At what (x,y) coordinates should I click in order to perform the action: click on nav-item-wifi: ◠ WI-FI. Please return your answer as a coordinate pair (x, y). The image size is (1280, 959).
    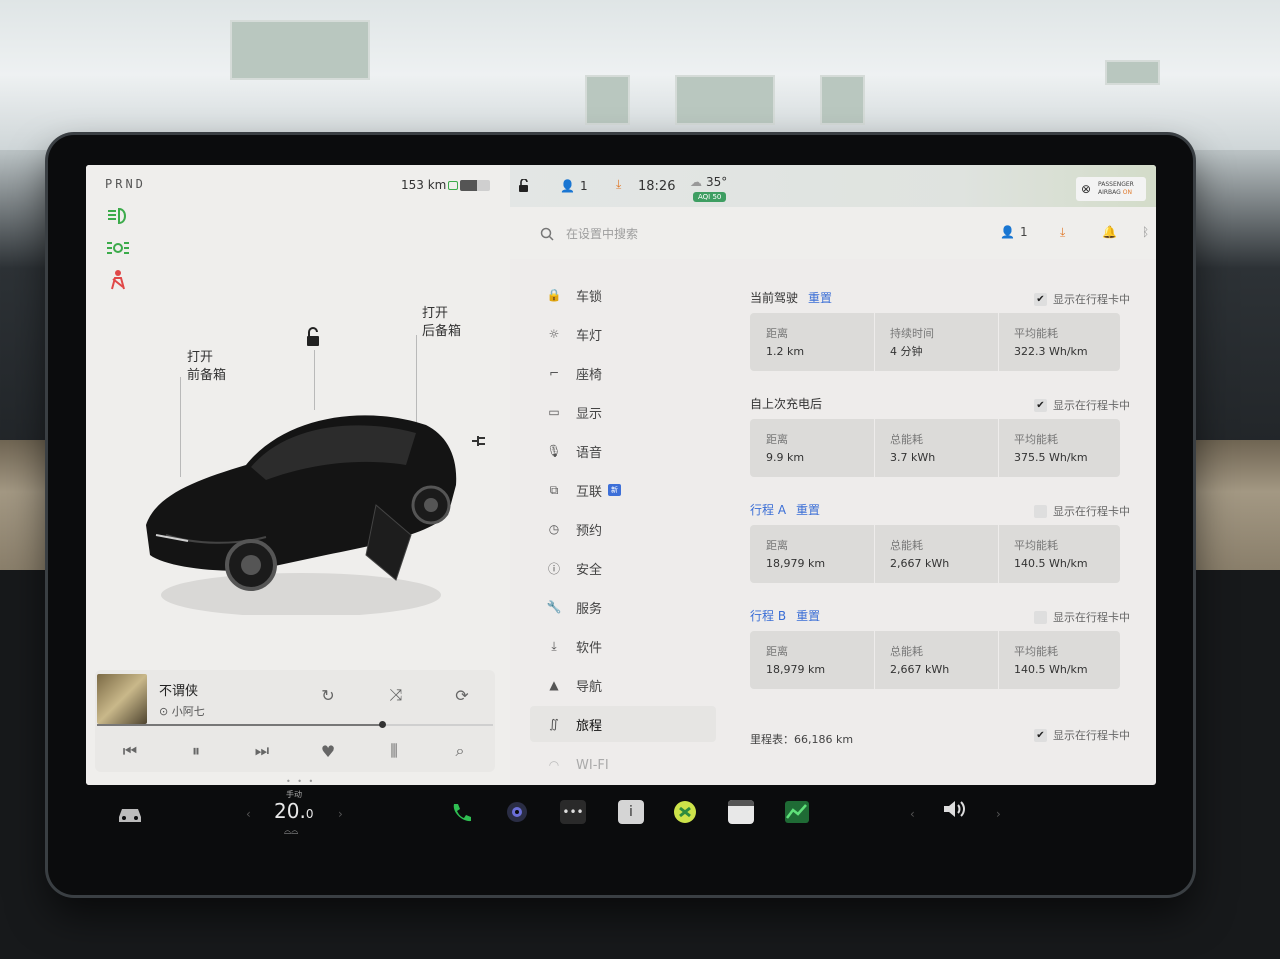
    Looking at the image, I should click on (623, 765).